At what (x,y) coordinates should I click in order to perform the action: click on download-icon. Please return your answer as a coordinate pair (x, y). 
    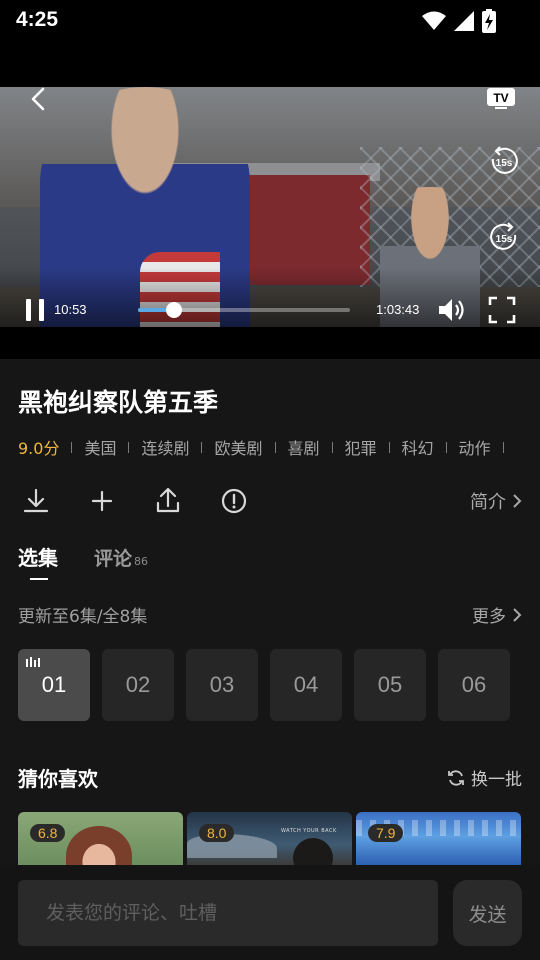
    Looking at the image, I should click on (36, 501).